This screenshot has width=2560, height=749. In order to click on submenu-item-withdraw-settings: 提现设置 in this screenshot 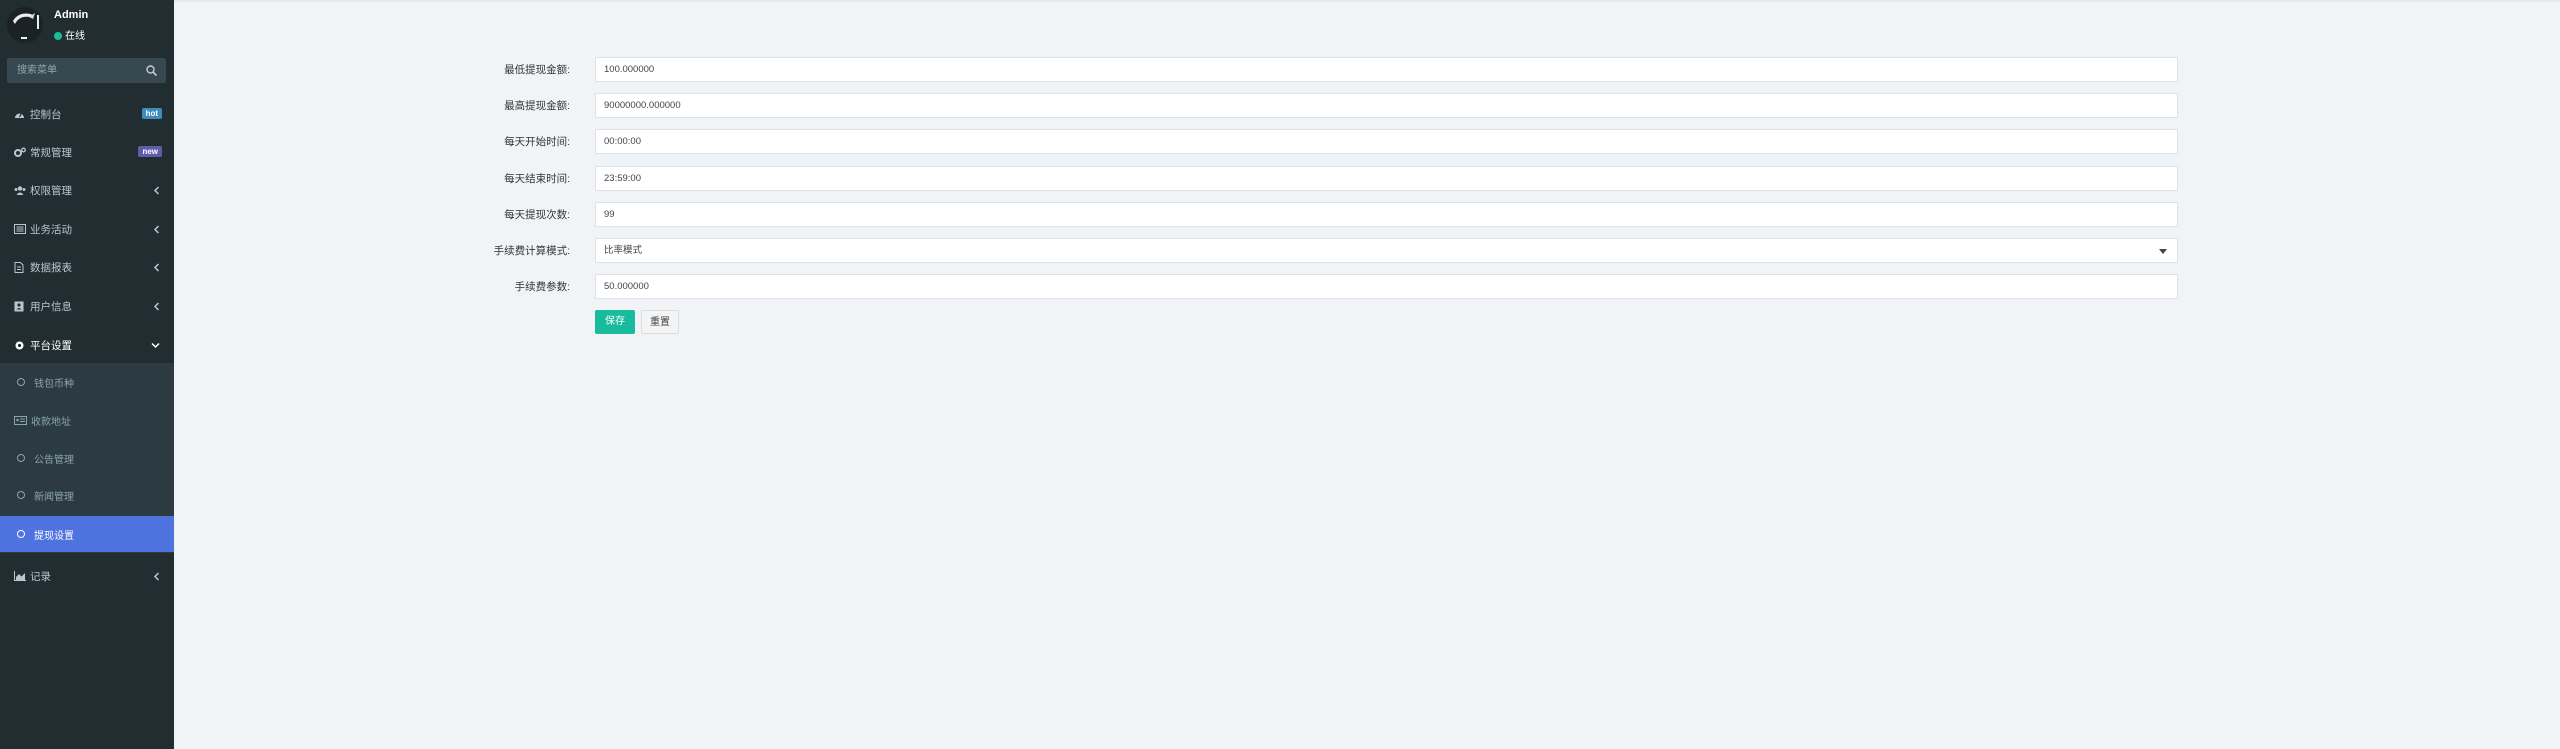, I will do `click(87, 534)`.